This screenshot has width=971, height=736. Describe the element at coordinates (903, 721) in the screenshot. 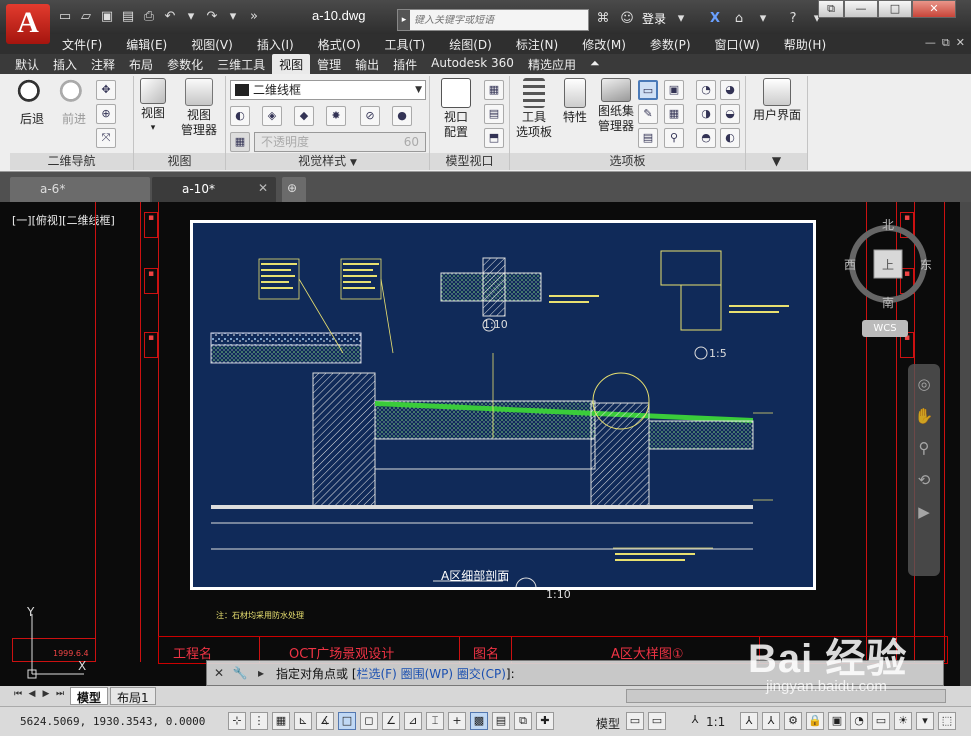

I see `light-bulb-icon: ☀` at that location.